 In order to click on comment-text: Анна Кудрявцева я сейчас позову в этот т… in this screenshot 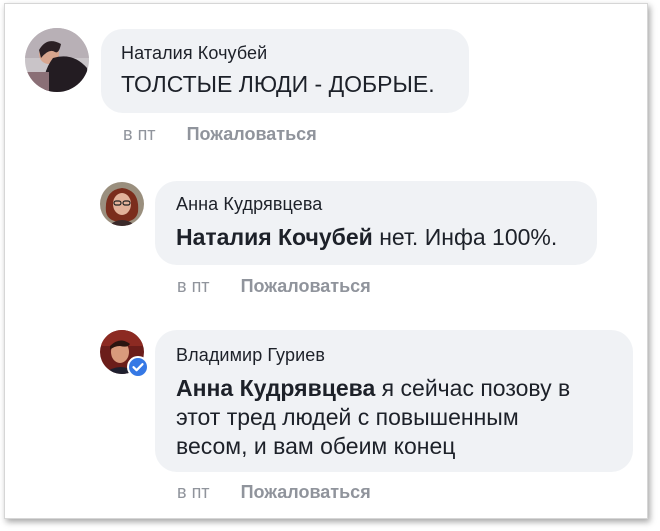, I will do `click(404, 417)`.